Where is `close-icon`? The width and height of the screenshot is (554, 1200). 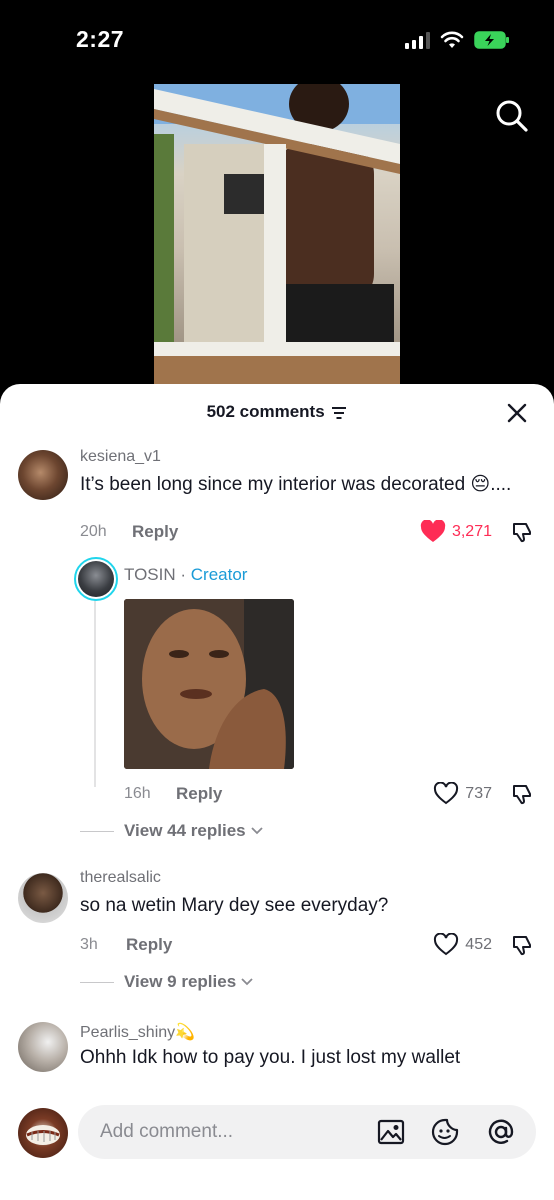
close-icon is located at coordinates (517, 413).